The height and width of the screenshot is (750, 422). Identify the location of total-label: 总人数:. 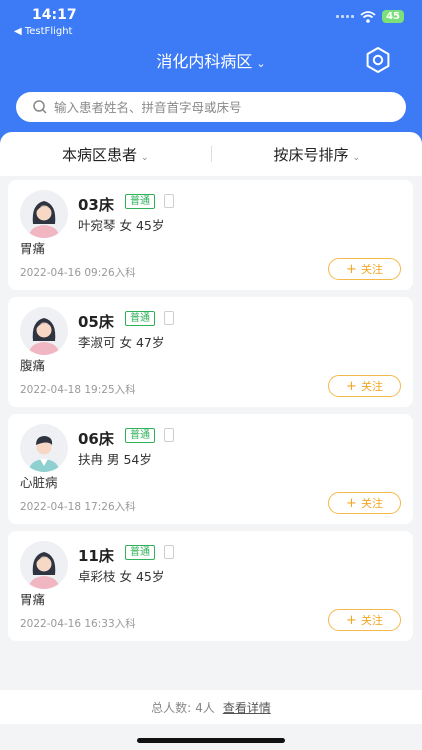
(171, 707).